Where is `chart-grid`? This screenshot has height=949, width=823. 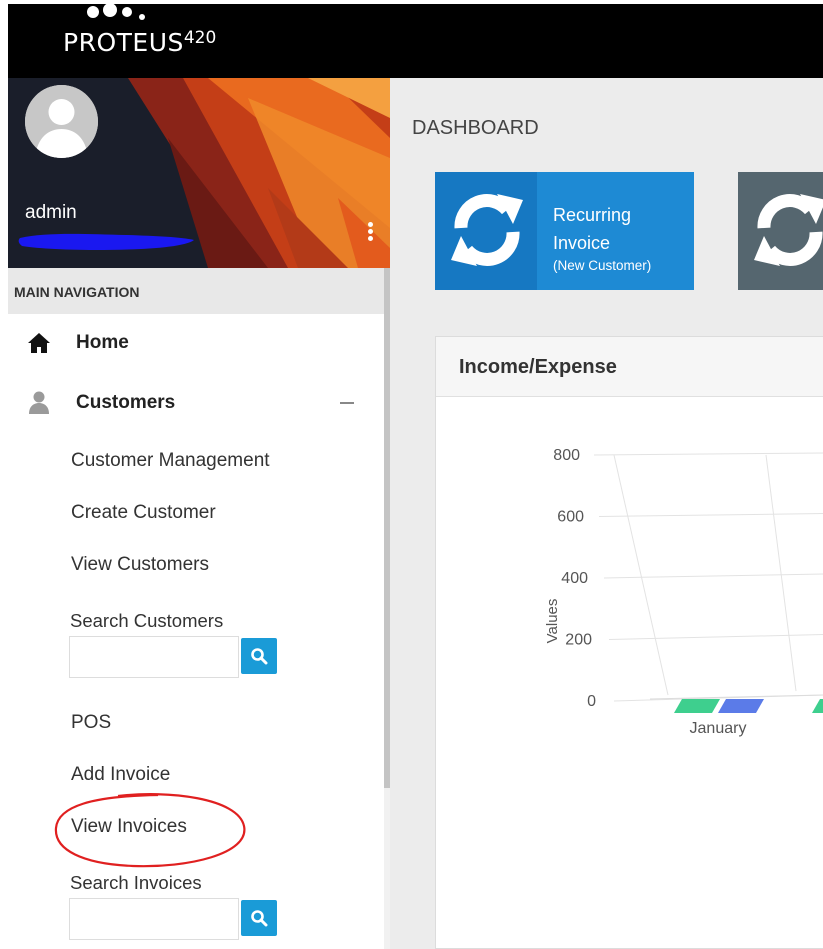 chart-grid is located at coordinates (708, 577).